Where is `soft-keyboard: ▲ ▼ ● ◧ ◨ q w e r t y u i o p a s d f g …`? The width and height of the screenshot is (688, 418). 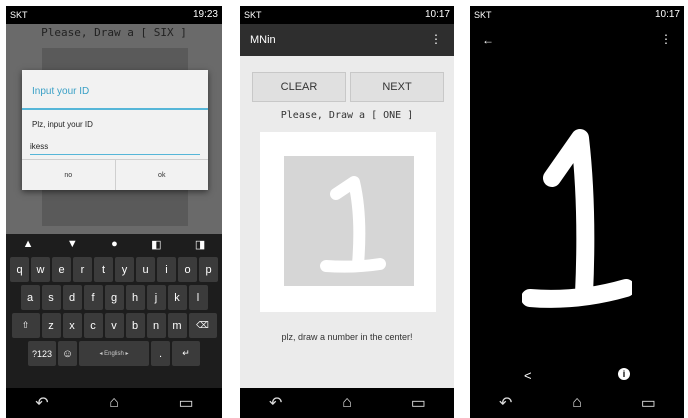
soft-keyboard: ▲ ▼ ● ◧ ◨ q w e r t y u i o p a s d f g … is located at coordinates (114, 311).